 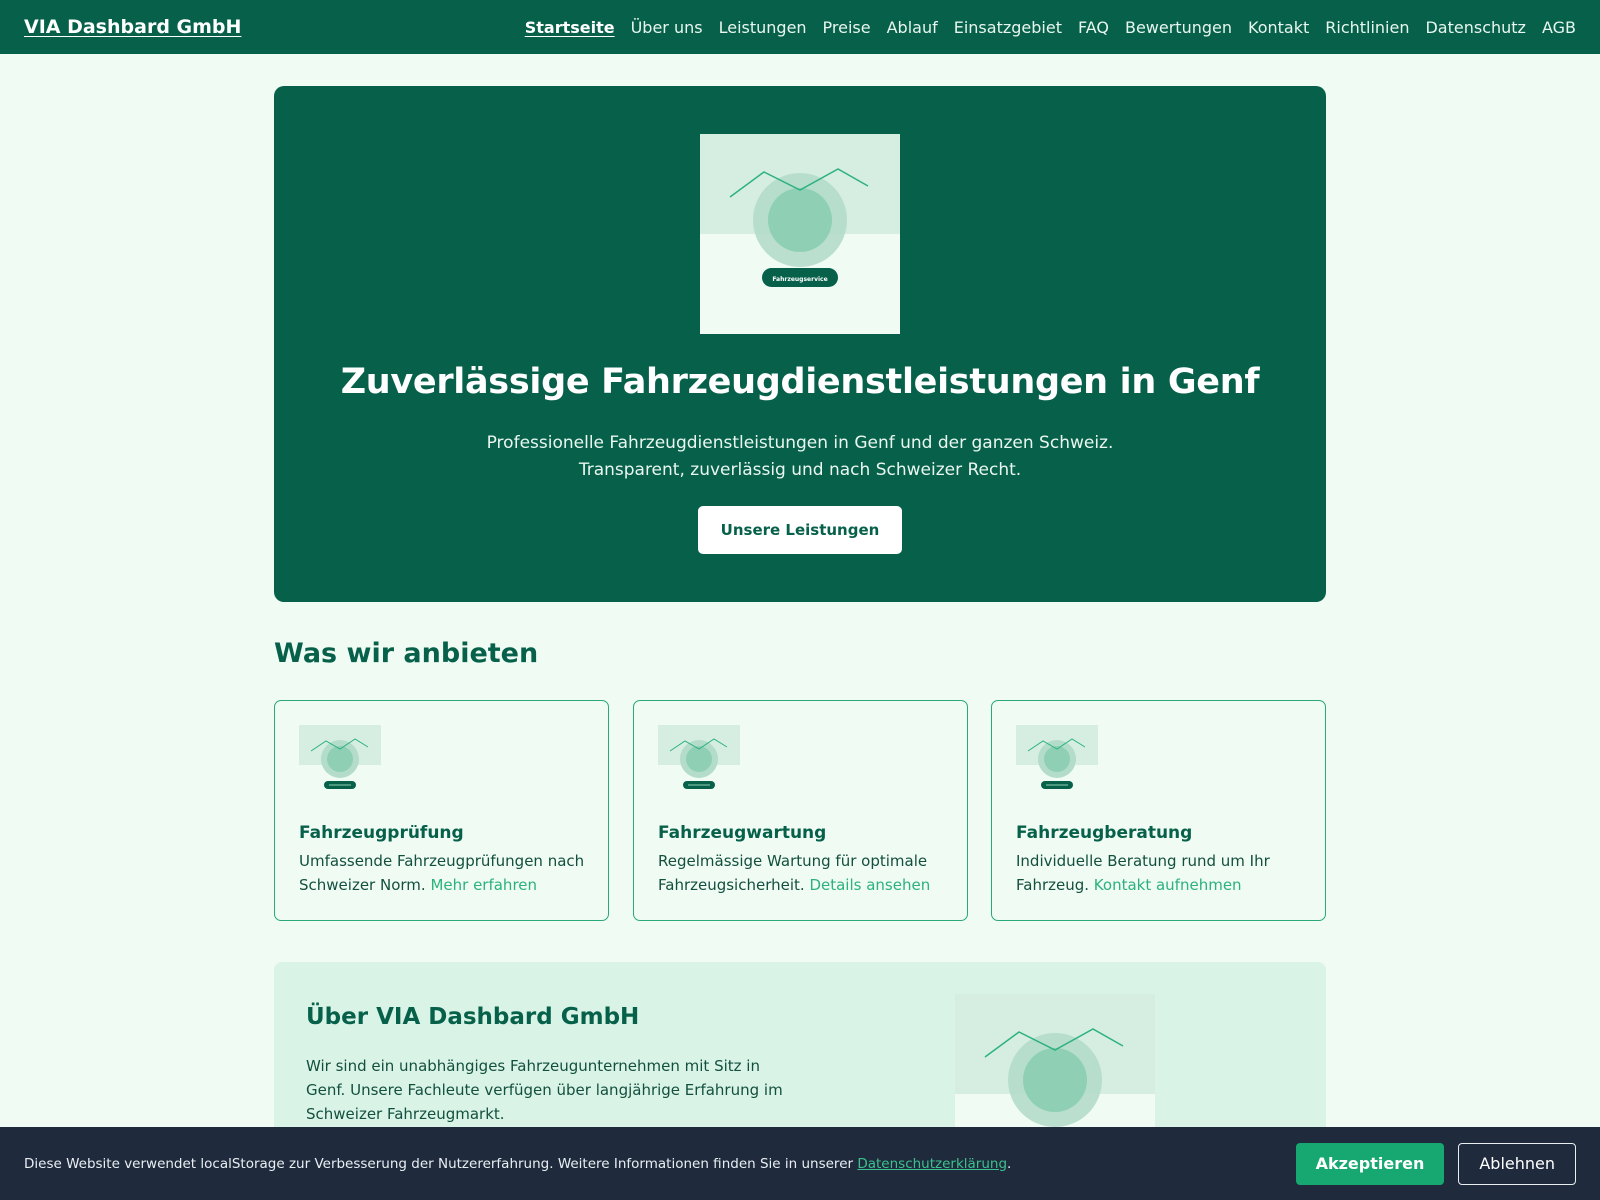 What do you see at coordinates (132, 27) in the screenshot?
I see `brand-logo-link: VIA Dashbard GmbH` at bounding box center [132, 27].